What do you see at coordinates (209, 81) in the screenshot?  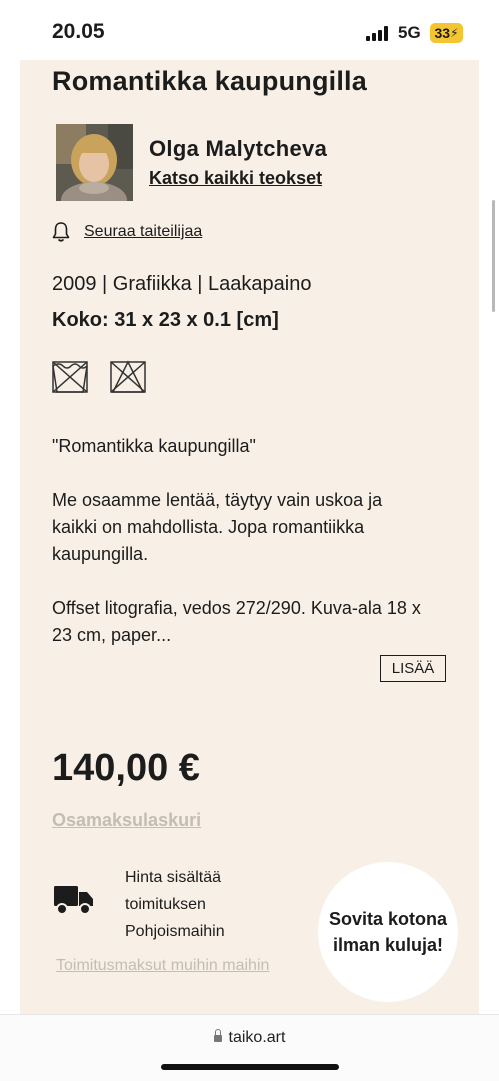 I see `artwork-title: Romantikka kaupungilla` at bounding box center [209, 81].